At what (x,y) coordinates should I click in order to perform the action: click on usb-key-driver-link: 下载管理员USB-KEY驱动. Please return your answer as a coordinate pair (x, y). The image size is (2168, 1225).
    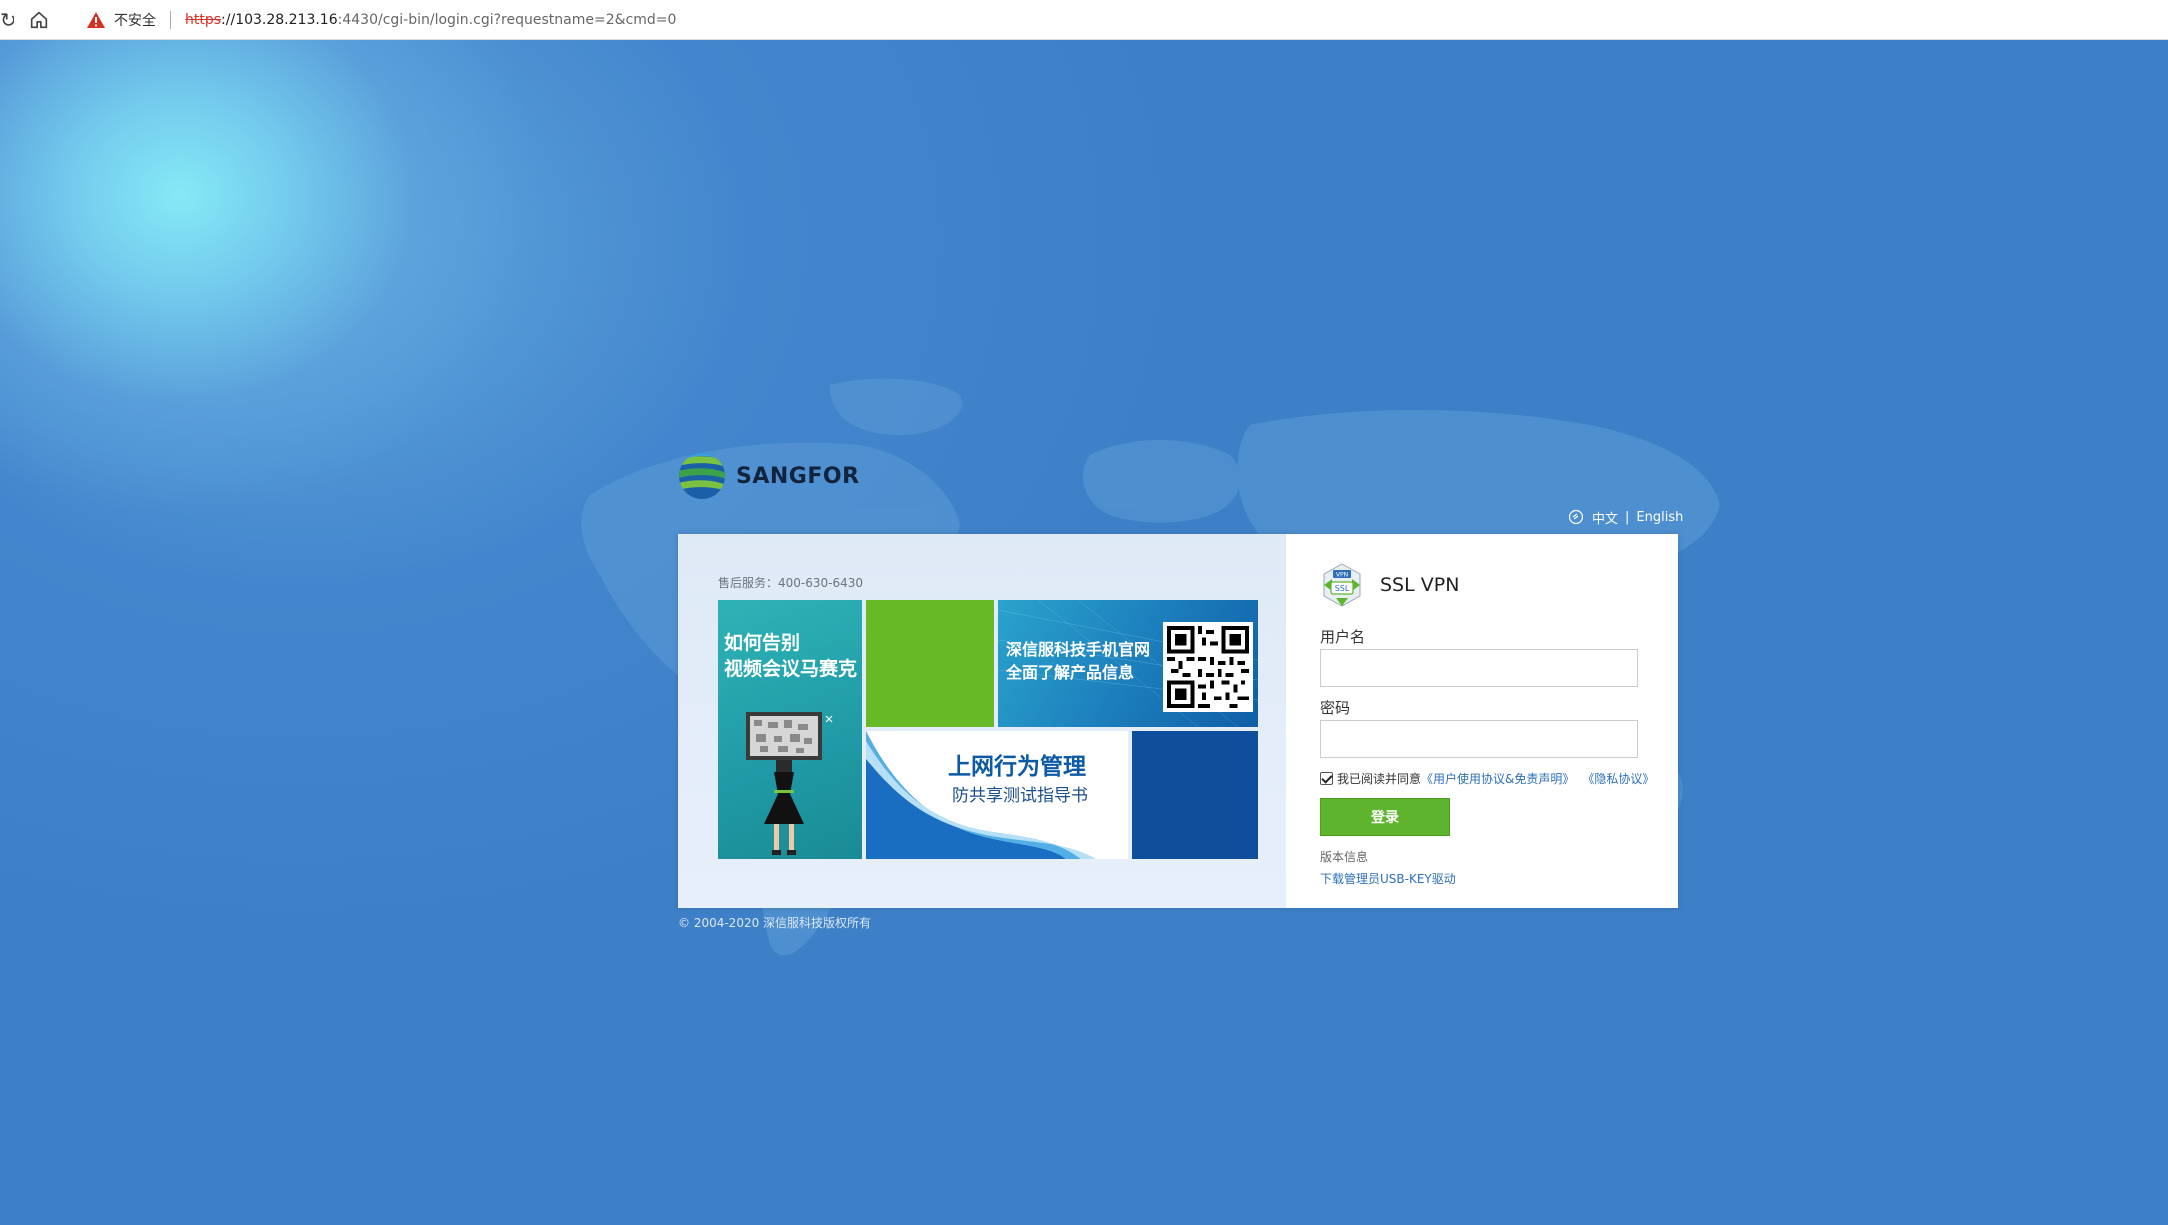
    Looking at the image, I should click on (1388, 878).